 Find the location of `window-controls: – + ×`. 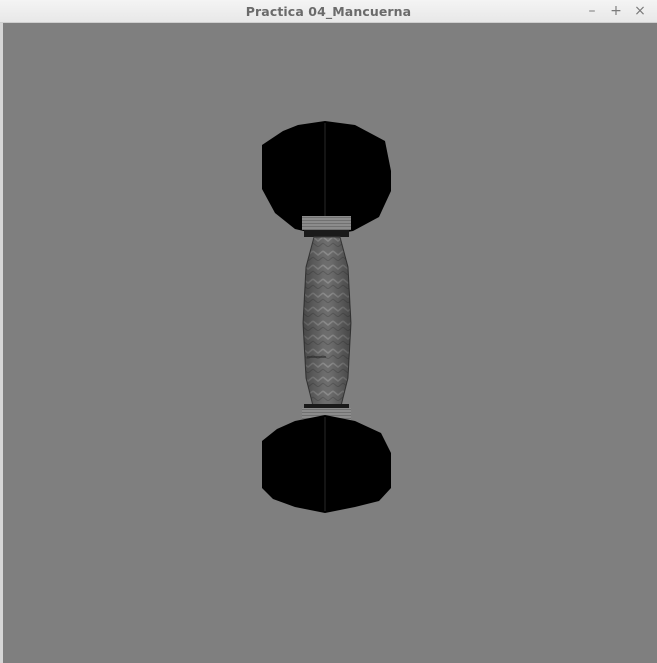

window-controls: – + × is located at coordinates (616, 11).